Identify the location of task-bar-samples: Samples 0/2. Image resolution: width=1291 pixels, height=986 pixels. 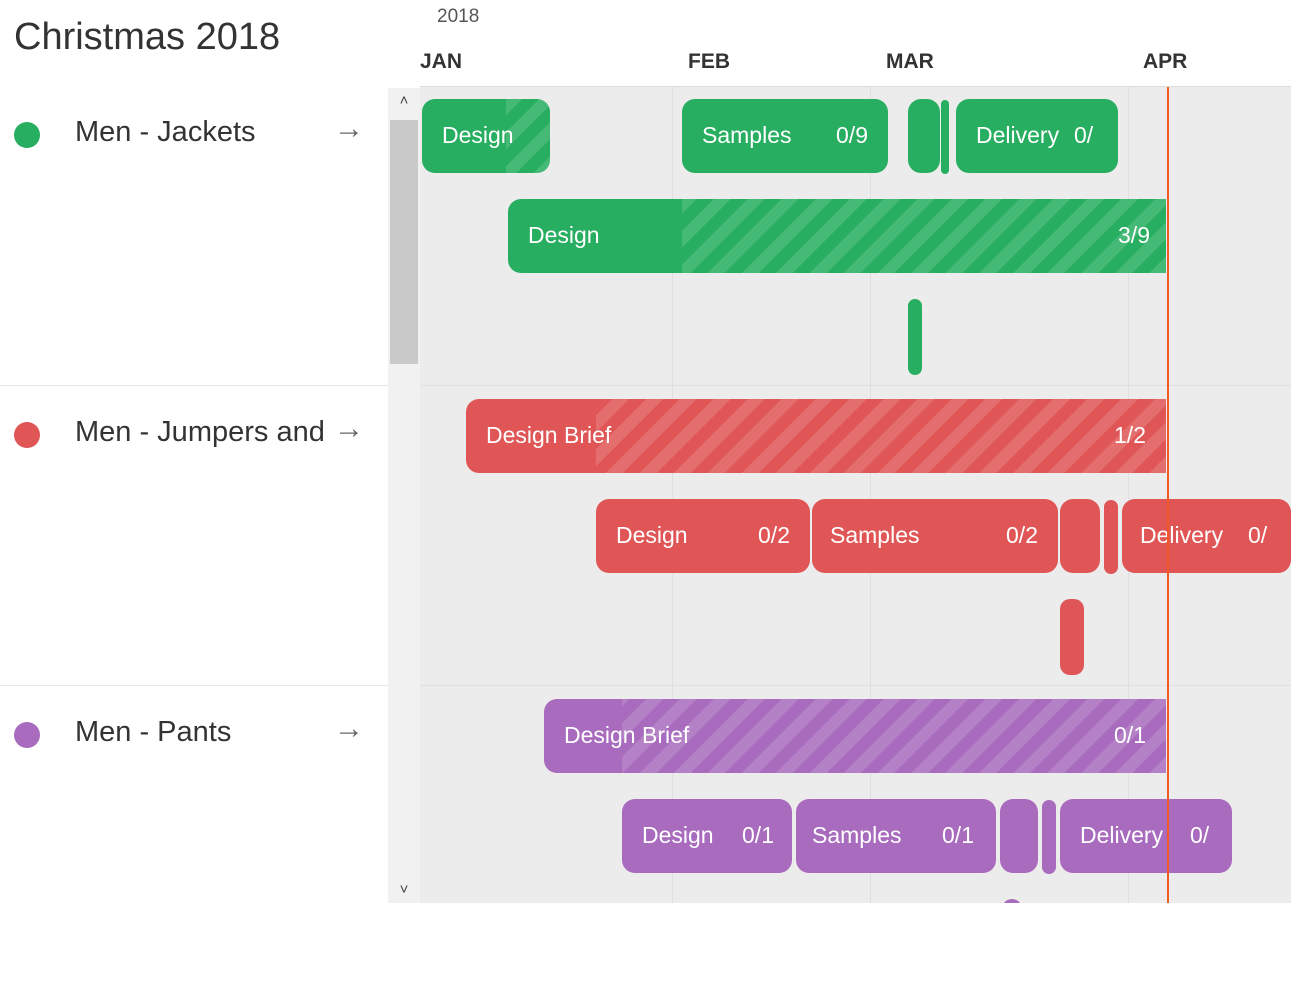
(935, 536).